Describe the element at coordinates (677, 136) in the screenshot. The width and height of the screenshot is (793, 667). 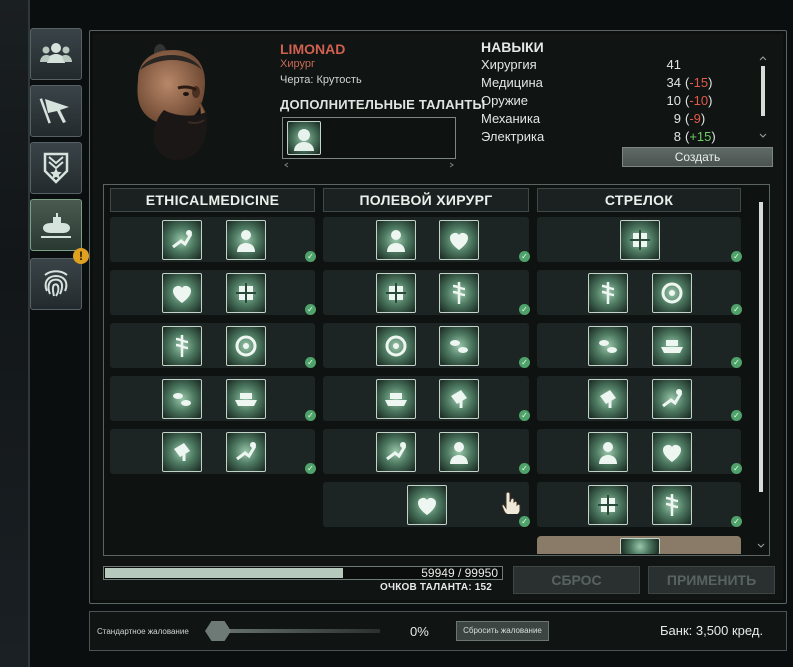
I see `skill-value: 8` at that location.